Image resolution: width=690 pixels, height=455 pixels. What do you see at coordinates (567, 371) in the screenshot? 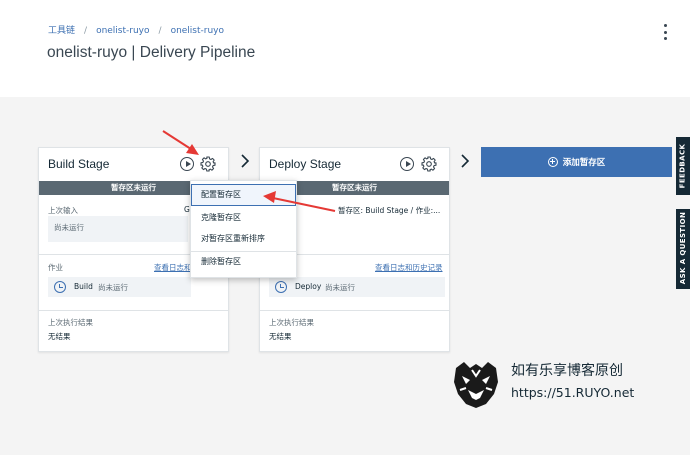
I see `watermark-line-1: 如有乐享博客原创` at bounding box center [567, 371].